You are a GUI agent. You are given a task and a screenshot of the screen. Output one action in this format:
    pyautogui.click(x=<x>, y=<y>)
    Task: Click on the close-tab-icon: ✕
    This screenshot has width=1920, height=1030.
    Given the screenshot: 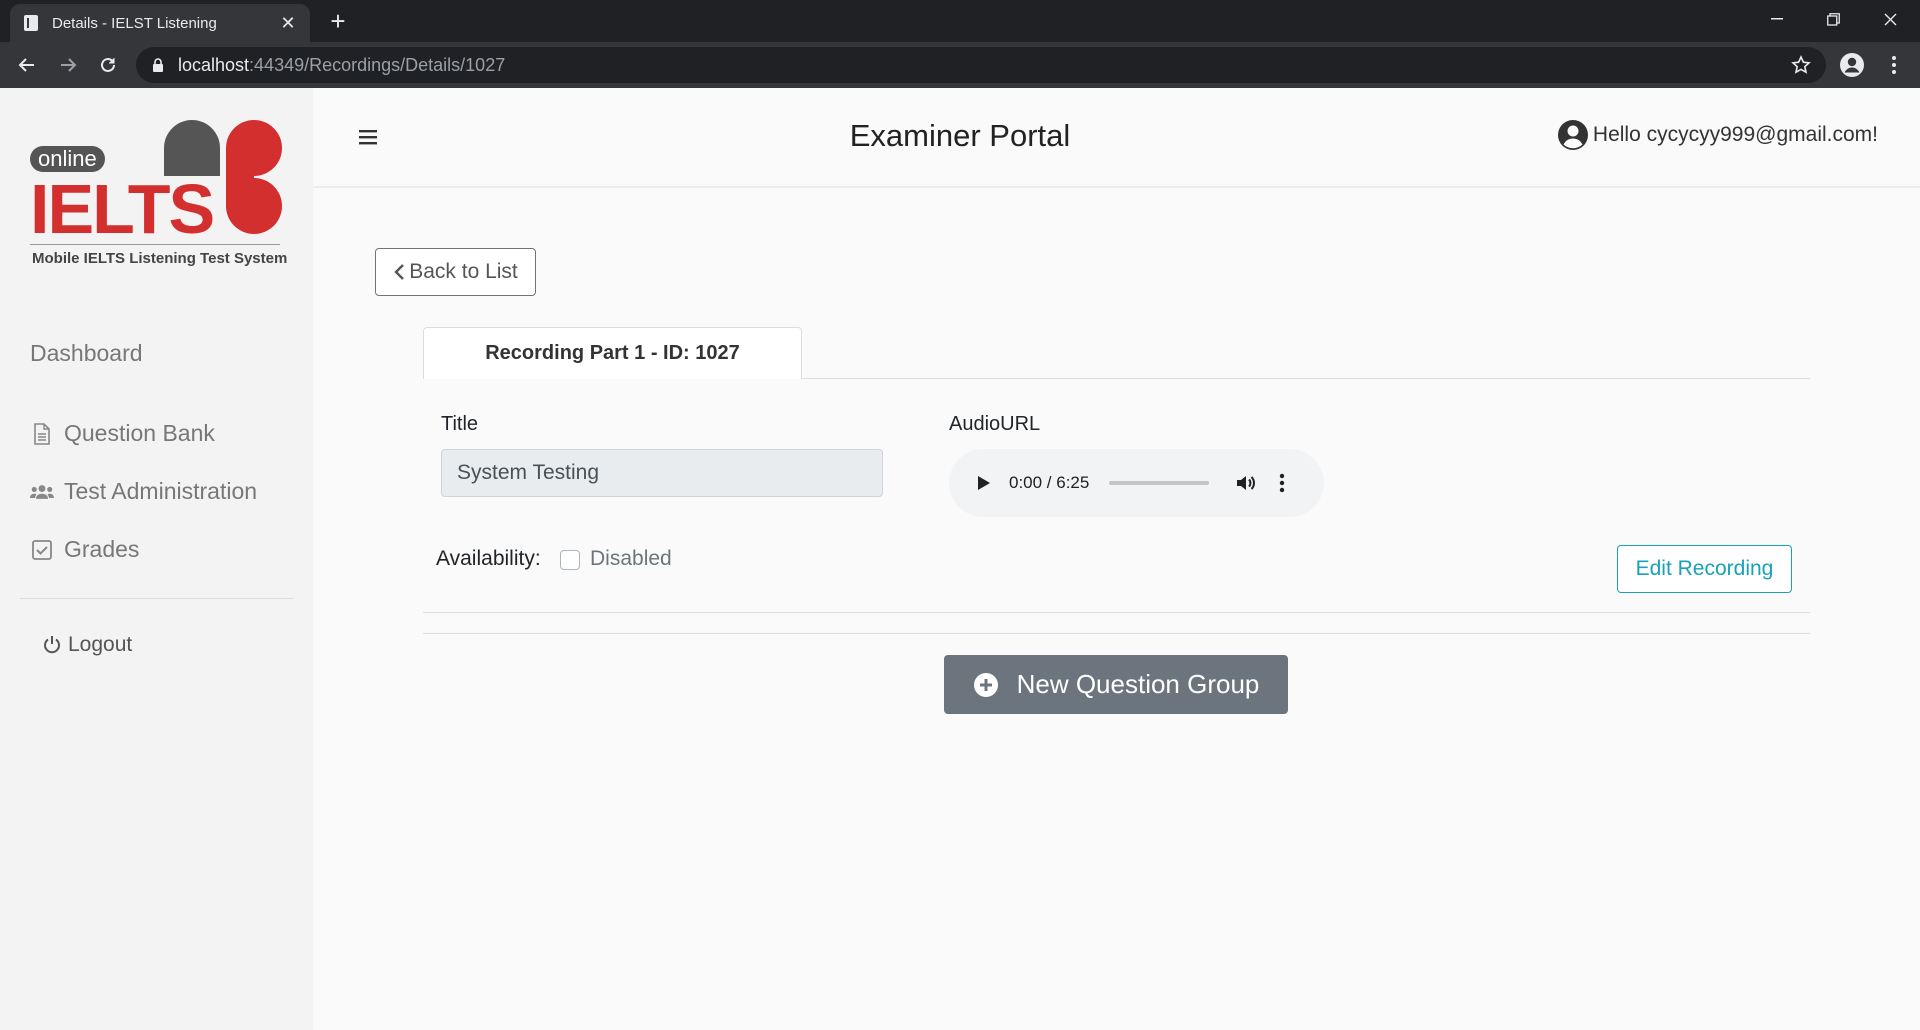 What is the action you would take?
    pyautogui.click(x=288, y=23)
    